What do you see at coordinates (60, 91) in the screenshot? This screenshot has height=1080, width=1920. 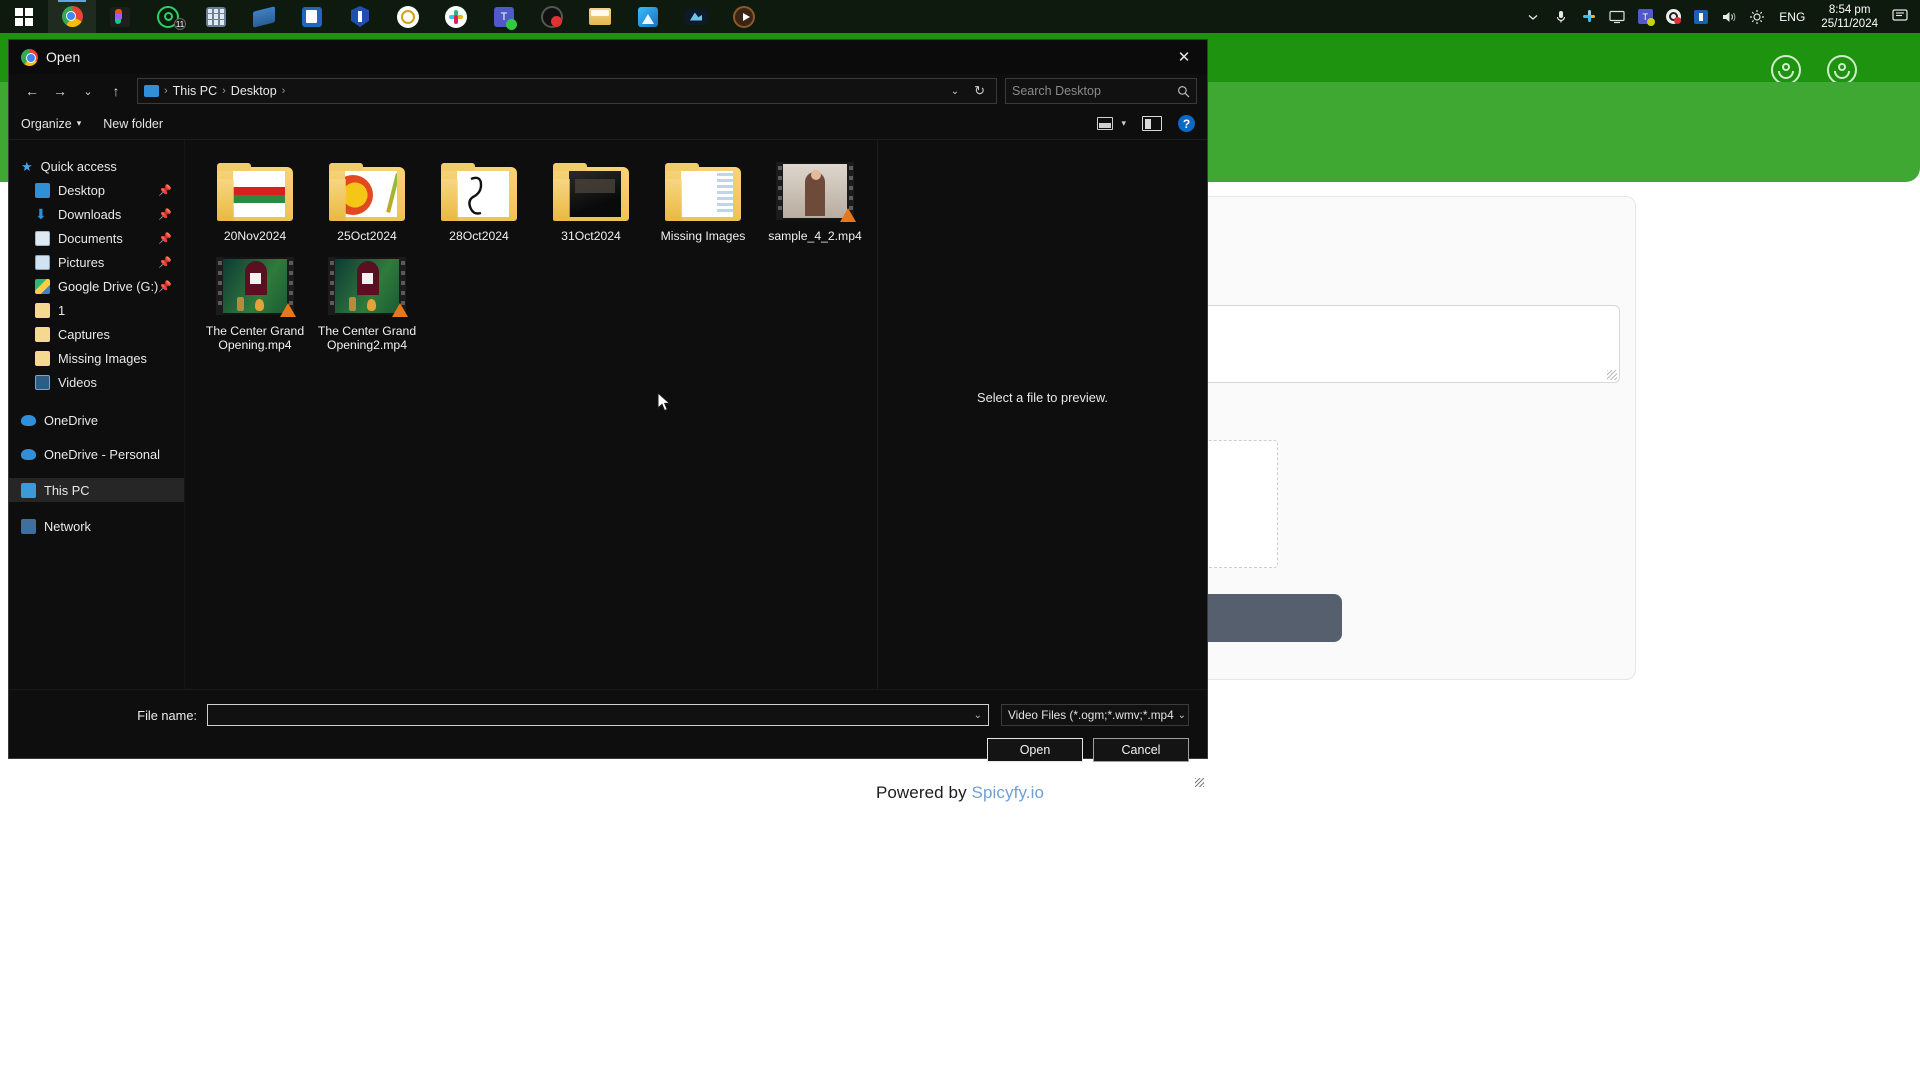 I see `forward-button: →` at bounding box center [60, 91].